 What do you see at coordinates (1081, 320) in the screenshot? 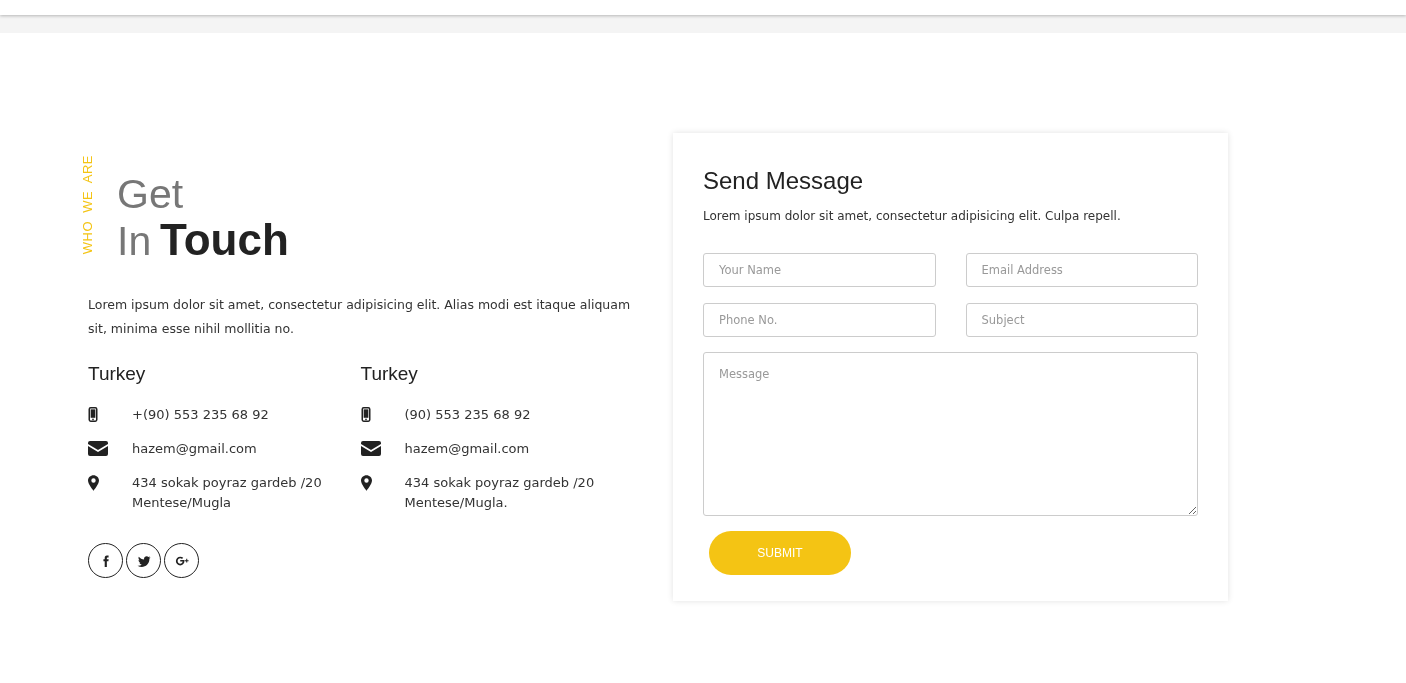
I see `input-field: Subject` at bounding box center [1081, 320].